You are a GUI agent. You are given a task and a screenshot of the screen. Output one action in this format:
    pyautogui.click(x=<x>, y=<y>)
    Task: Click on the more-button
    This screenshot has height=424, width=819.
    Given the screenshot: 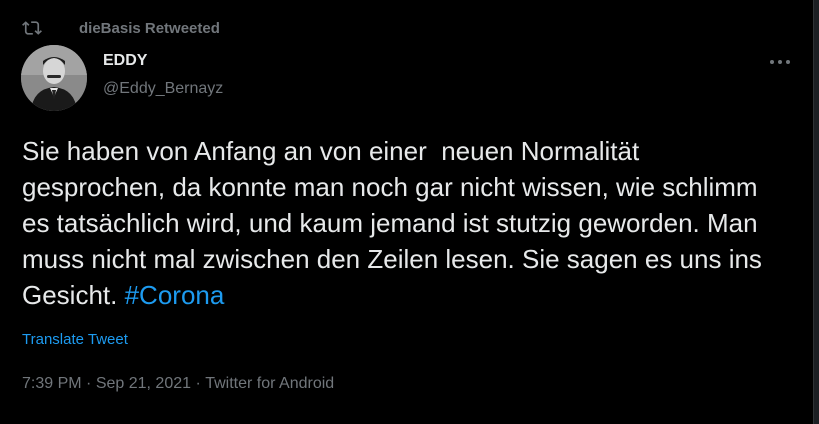 What is the action you would take?
    pyautogui.click(x=780, y=62)
    